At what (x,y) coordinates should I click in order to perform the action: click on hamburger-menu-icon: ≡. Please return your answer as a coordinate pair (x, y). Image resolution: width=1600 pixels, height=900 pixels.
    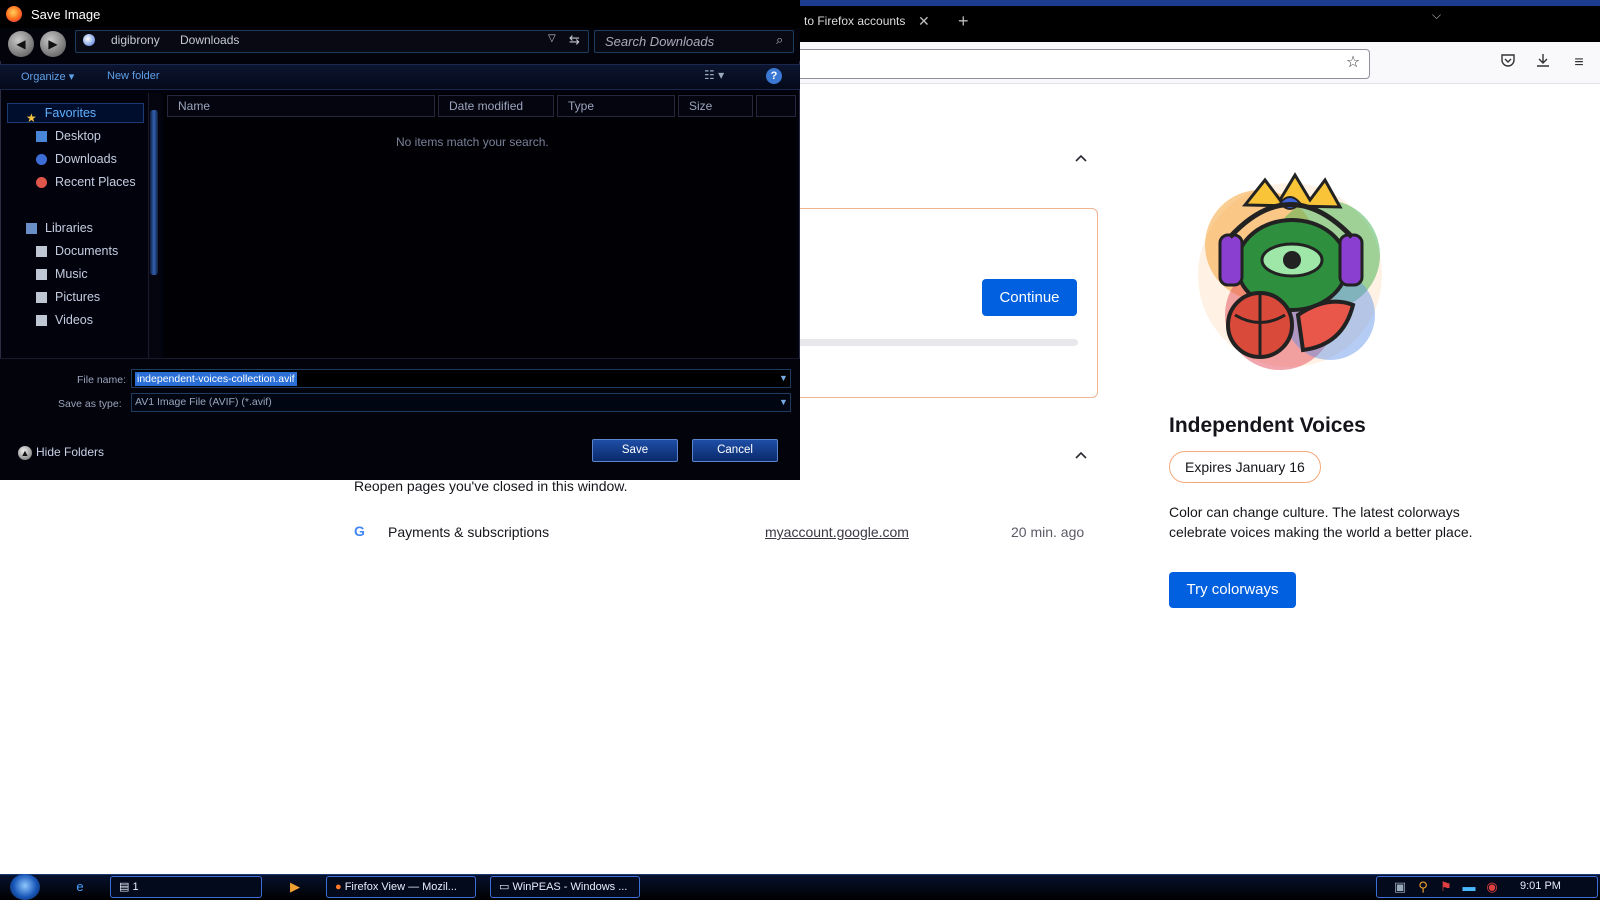
    Looking at the image, I should click on (1579, 63).